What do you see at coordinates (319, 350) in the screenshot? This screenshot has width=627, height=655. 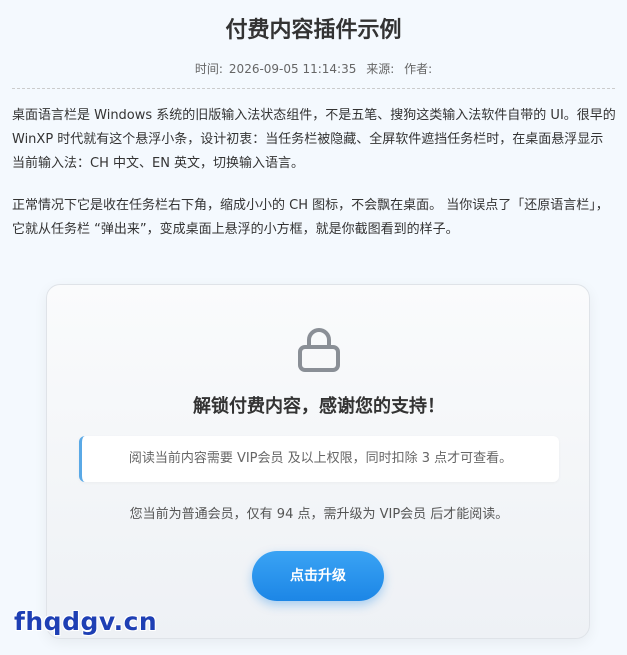 I see `lock-icon` at bounding box center [319, 350].